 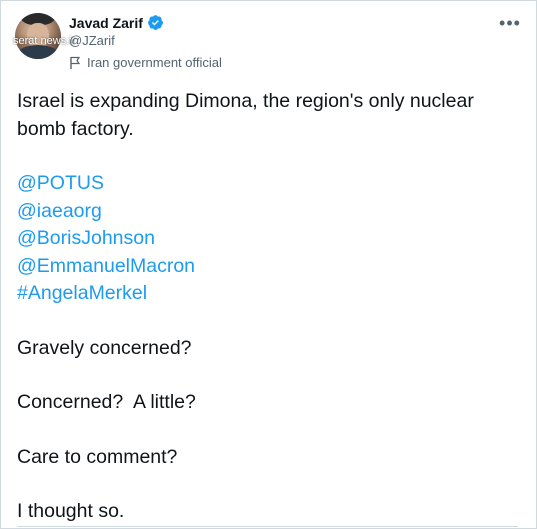 What do you see at coordinates (267, 267) in the screenshot?
I see `mention-emmanuelmacron: @EmmanuelMacron` at bounding box center [267, 267].